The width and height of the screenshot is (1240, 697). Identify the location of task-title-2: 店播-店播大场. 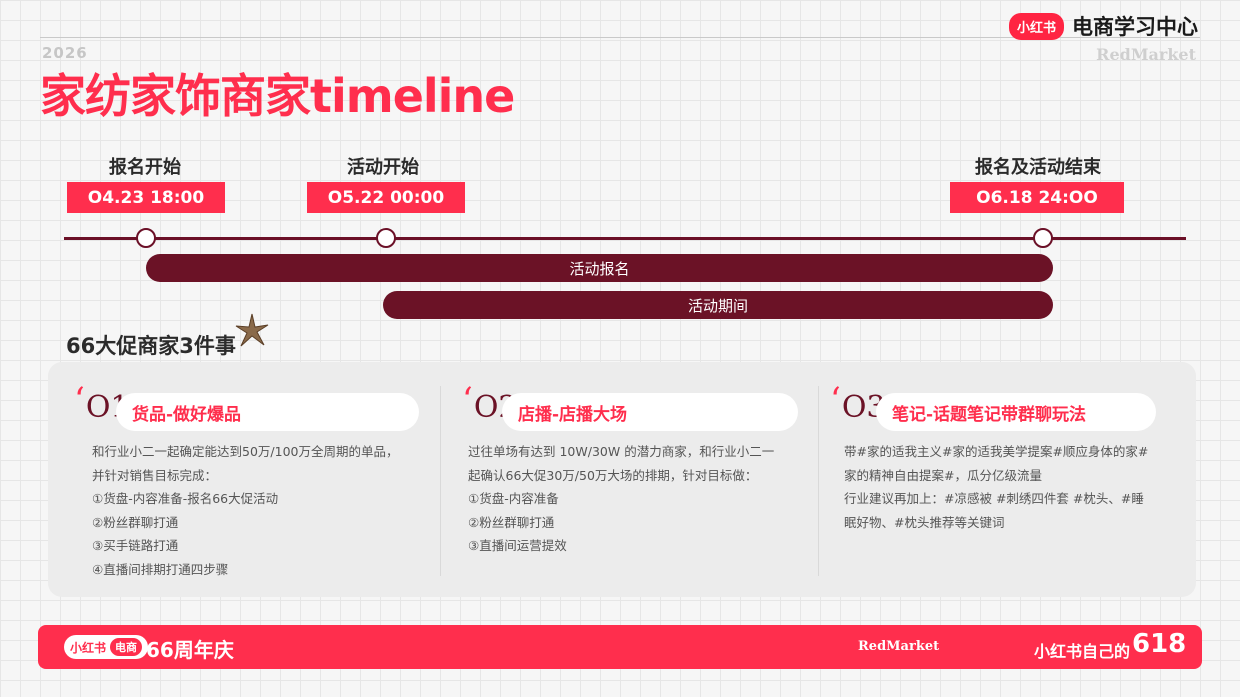
(650, 412).